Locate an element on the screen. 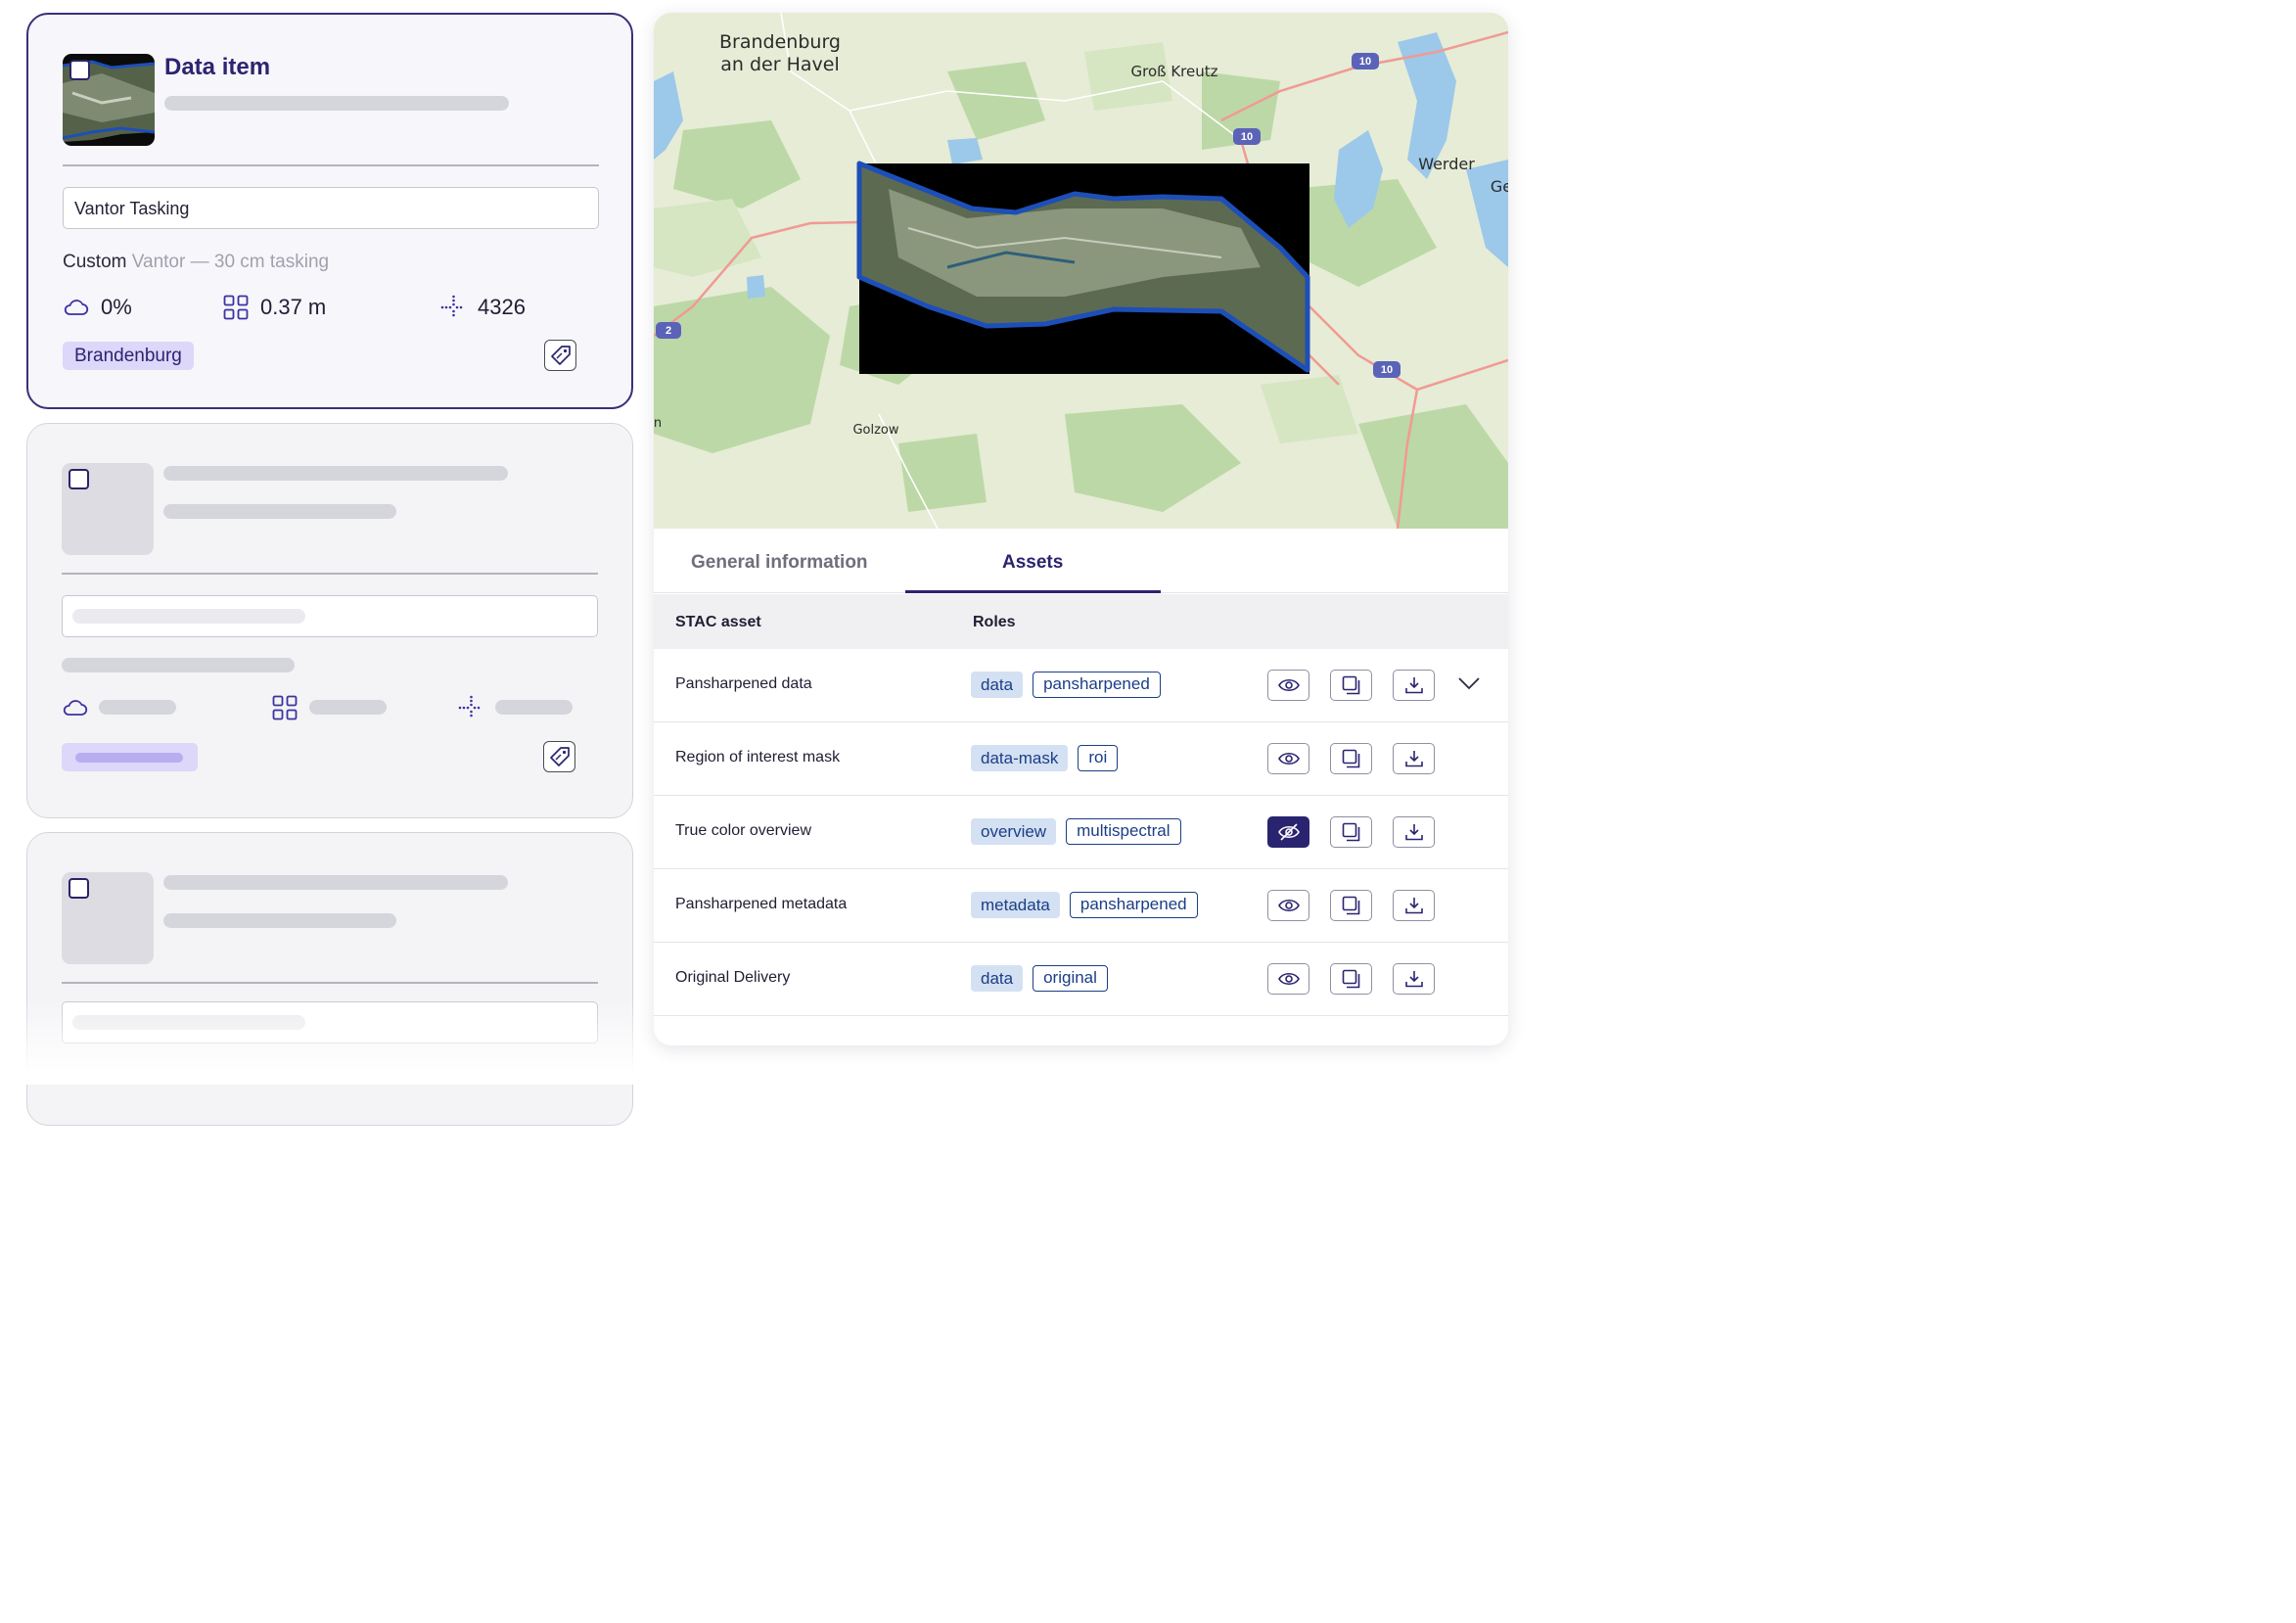 This screenshot has height=1623, width=2296. tag-icon is located at coordinates (559, 756).